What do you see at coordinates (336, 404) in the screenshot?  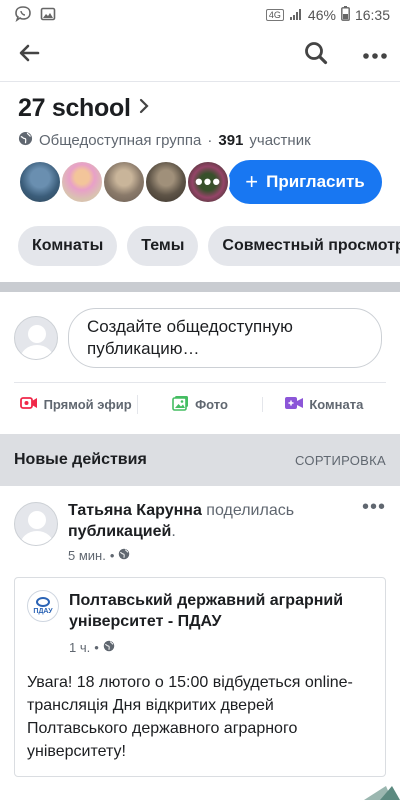 I see `room-label: Комната` at bounding box center [336, 404].